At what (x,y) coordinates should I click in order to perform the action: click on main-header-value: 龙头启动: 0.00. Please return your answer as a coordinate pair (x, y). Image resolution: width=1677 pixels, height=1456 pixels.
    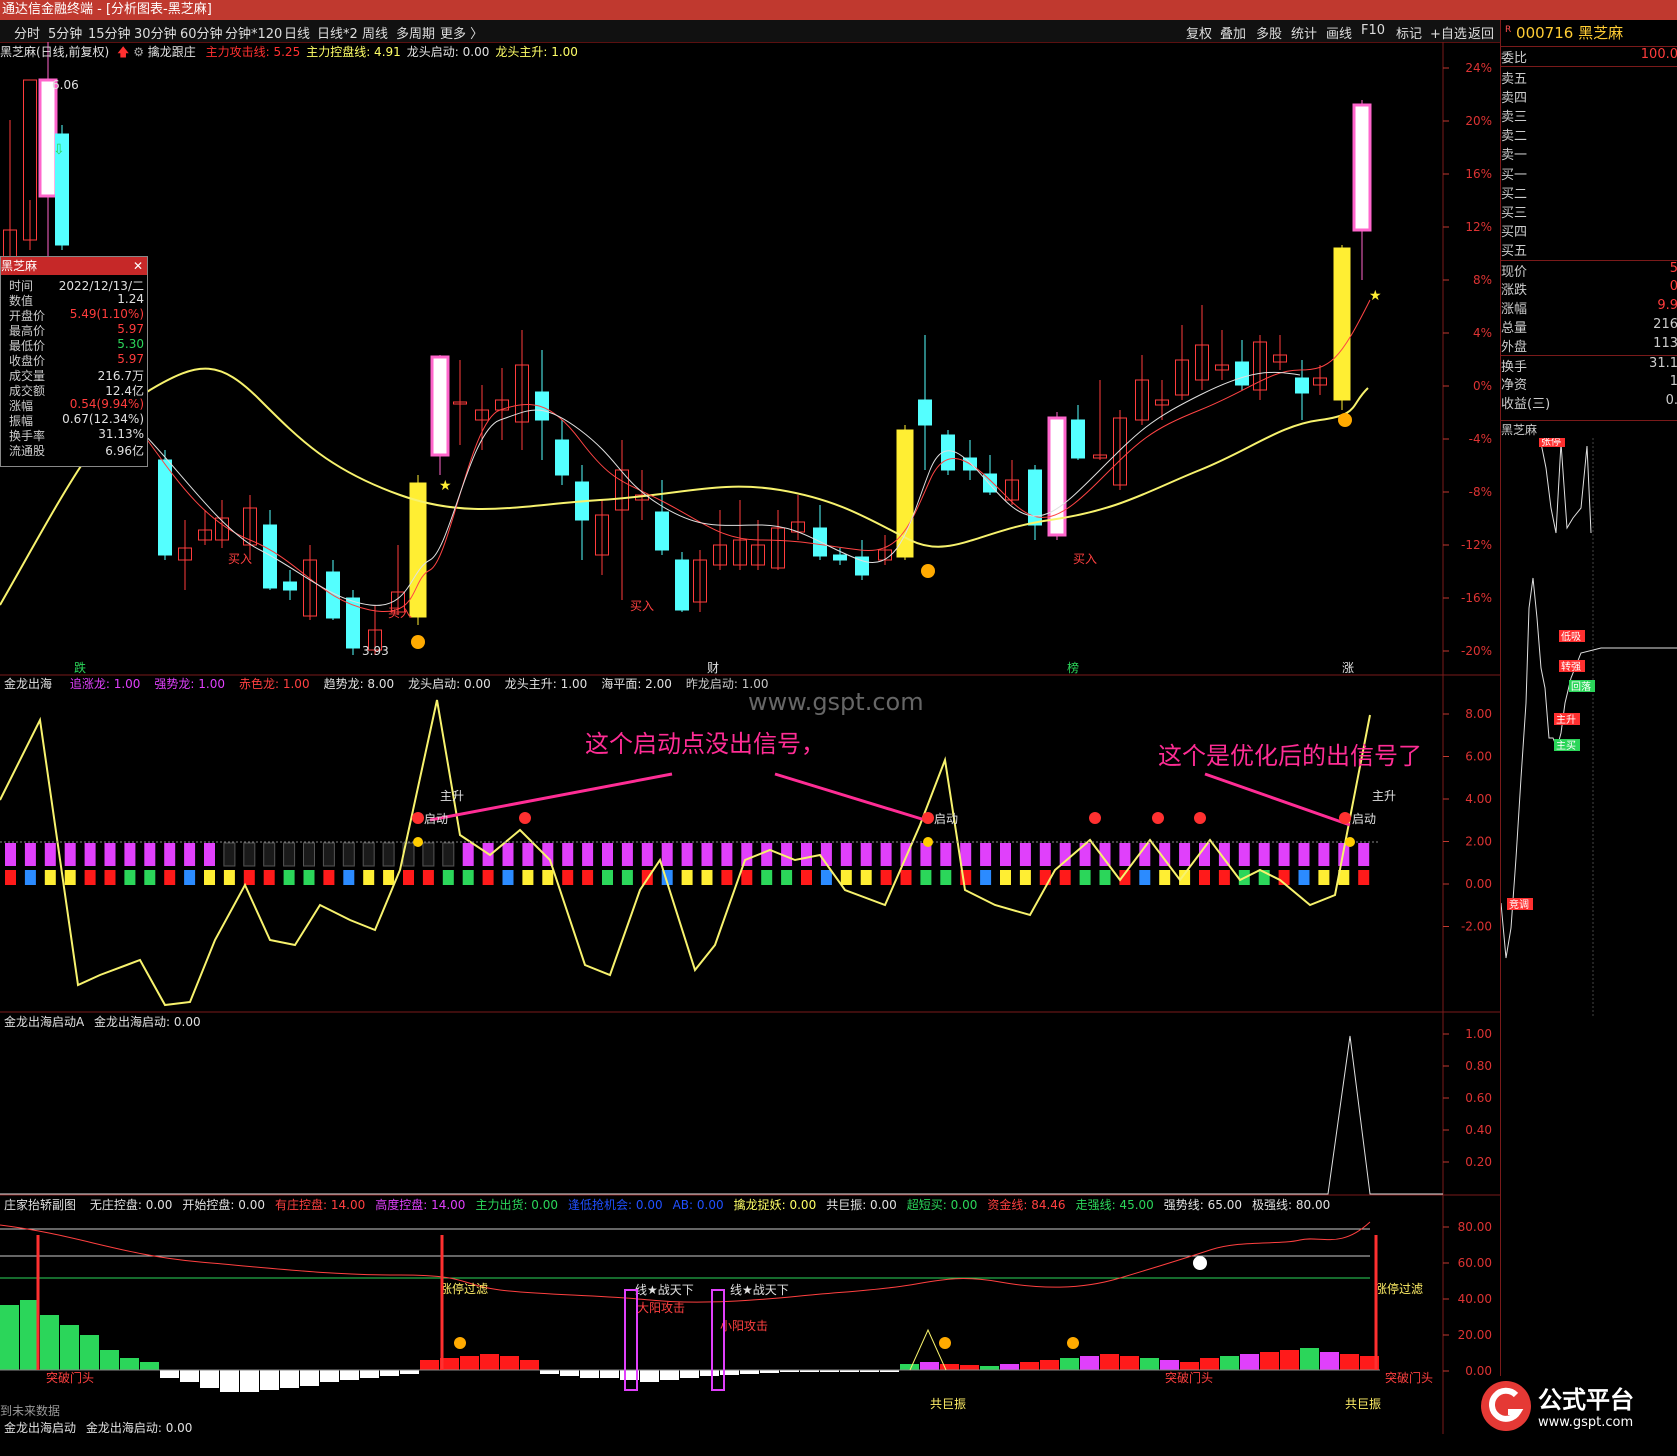
    Looking at the image, I should click on (448, 52).